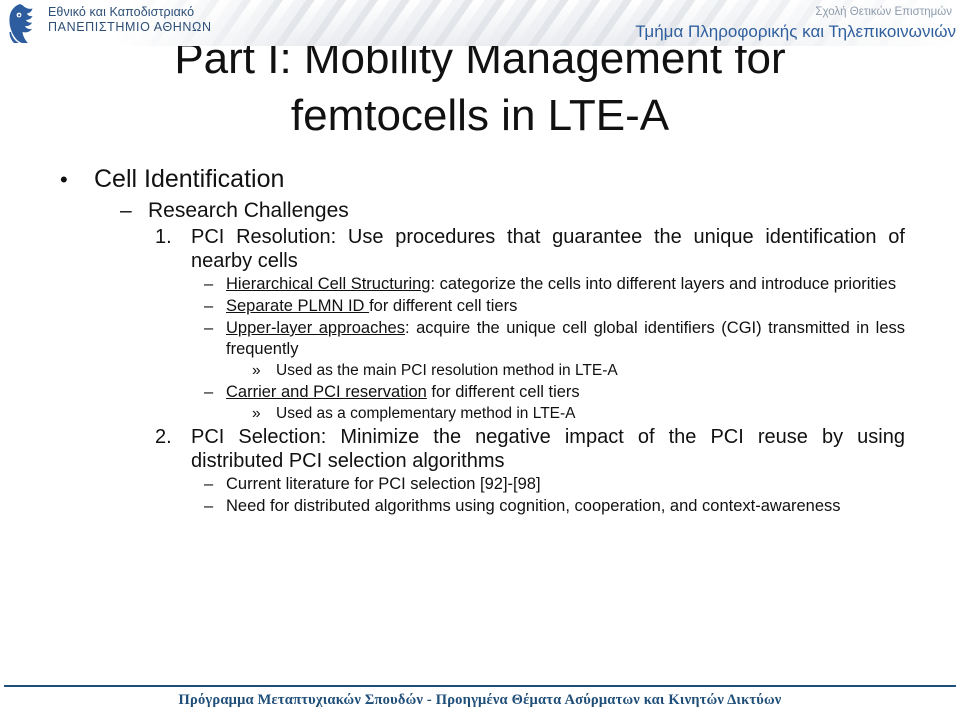 This screenshot has height=717, width=960. What do you see at coordinates (259, 437) in the screenshot?
I see `numbered-item-2-heading: PCI Selection:` at bounding box center [259, 437].